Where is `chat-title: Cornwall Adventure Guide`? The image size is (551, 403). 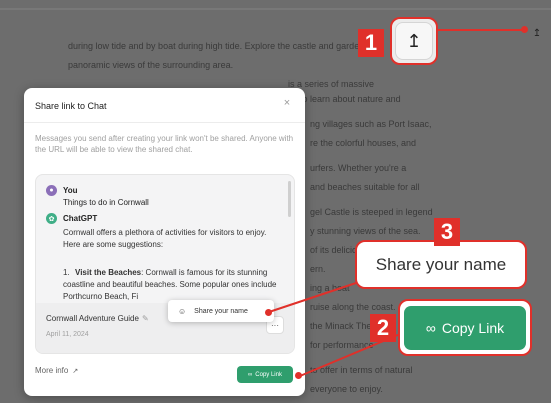 chat-title: Cornwall Adventure Guide is located at coordinates (92, 318).